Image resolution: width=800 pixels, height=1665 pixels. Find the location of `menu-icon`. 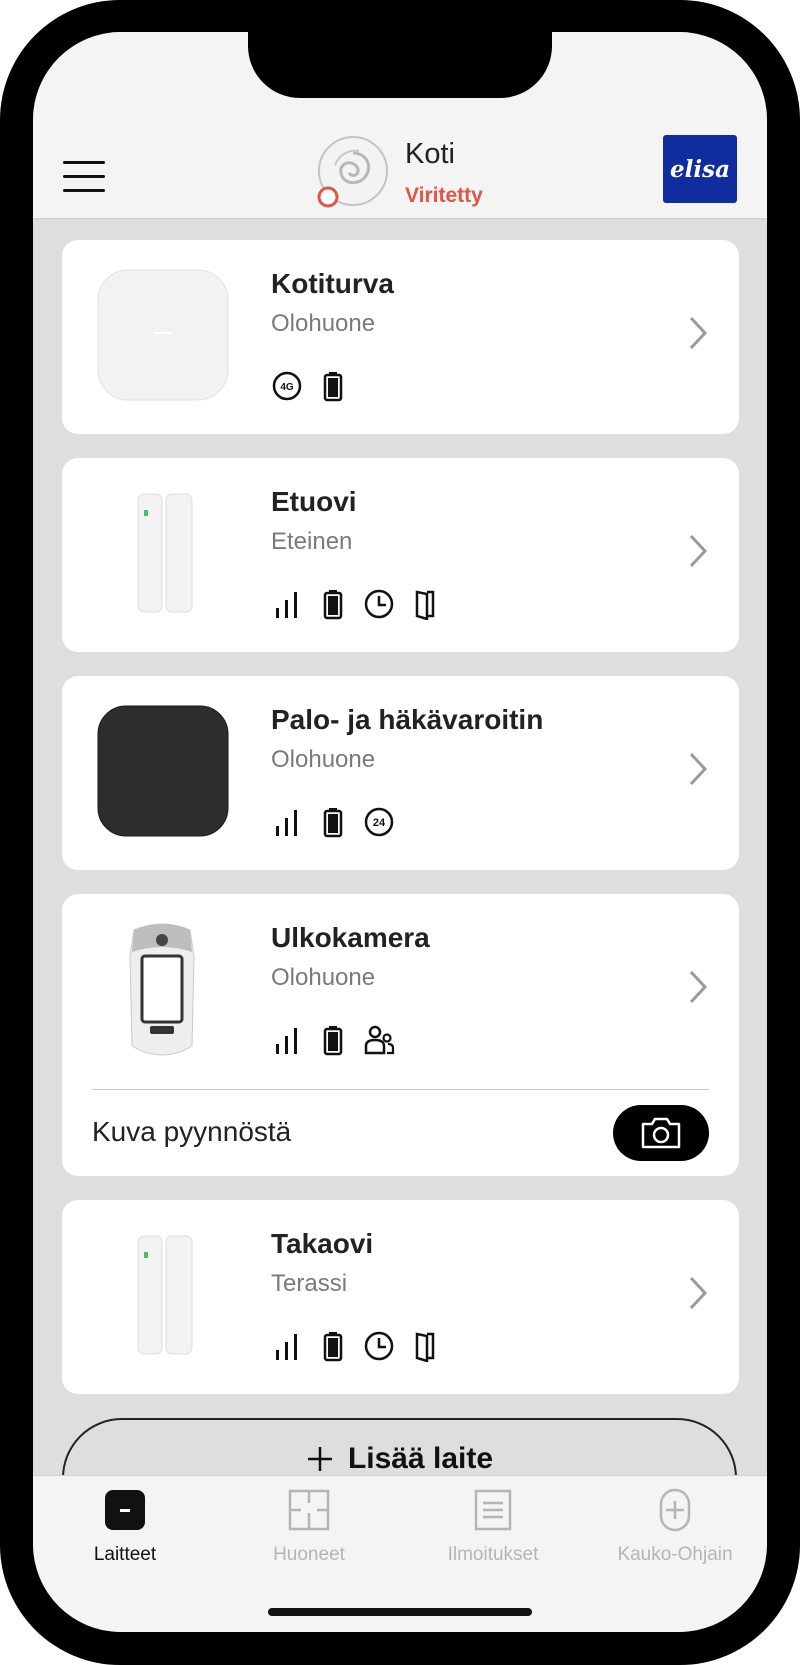

menu-icon is located at coordinates (84, 177).